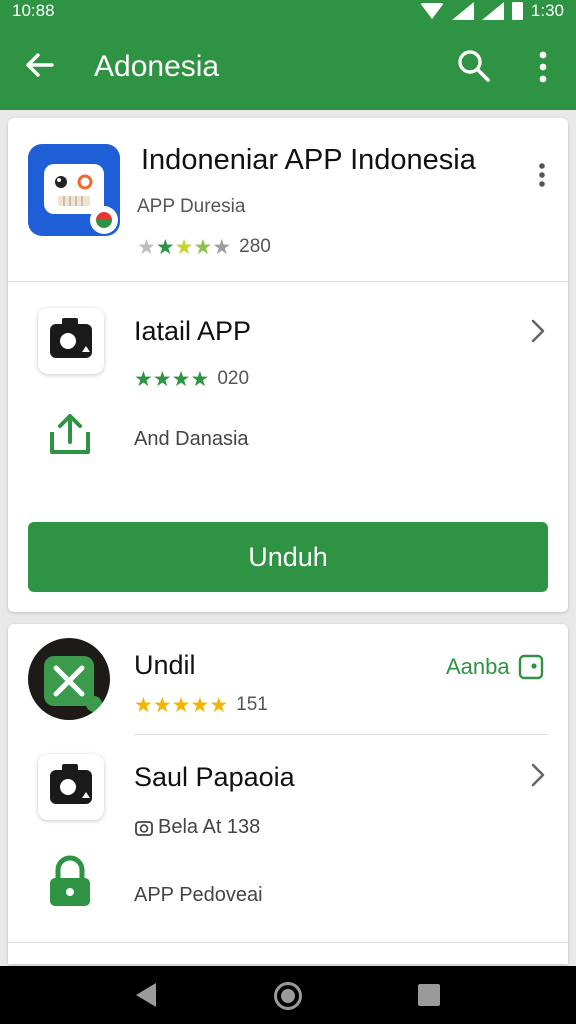 The width and height of the screenshot is (576, 1024). I want to click on lock-icon, so click(70, 880).